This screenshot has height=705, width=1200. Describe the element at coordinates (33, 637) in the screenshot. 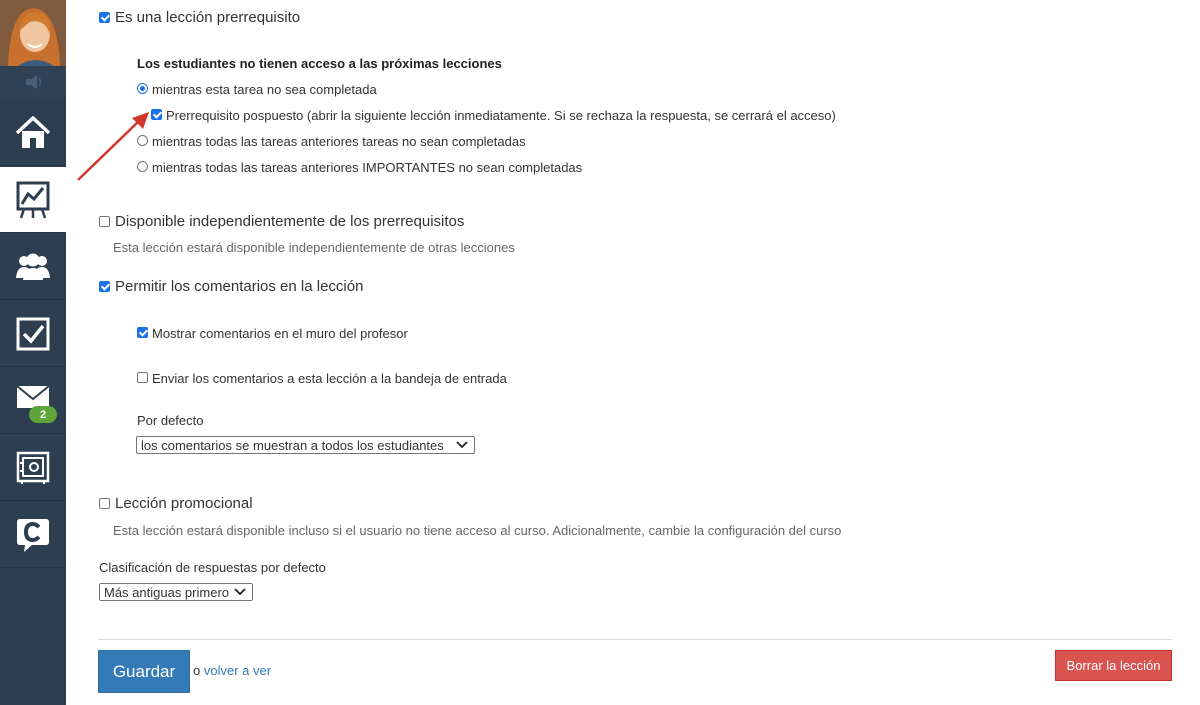

I see `sidebar-empty` at that location.